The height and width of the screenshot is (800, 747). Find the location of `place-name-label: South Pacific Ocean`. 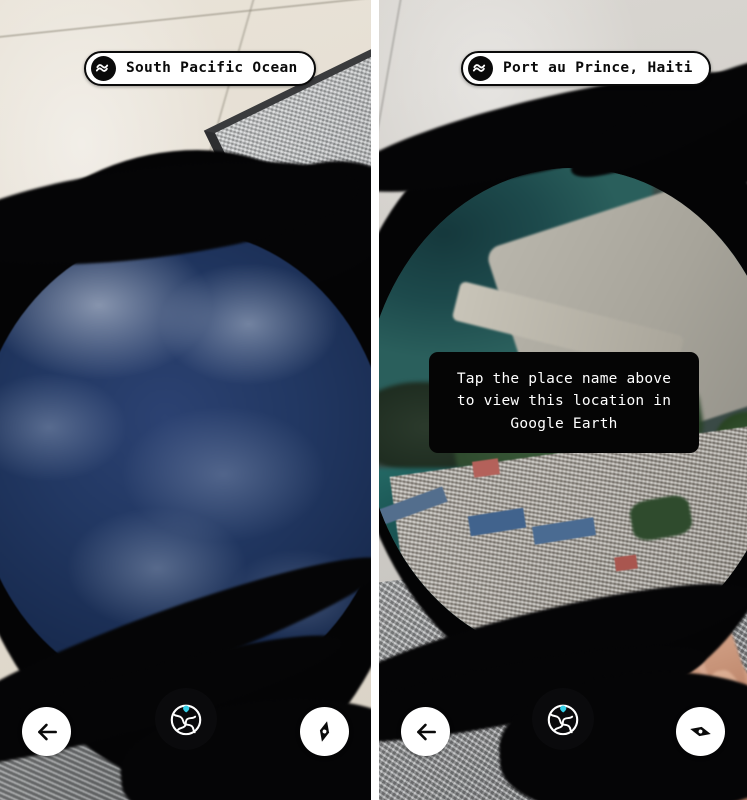

place-name-label: South Pacific Ocean is located at coordinates (212, 68).